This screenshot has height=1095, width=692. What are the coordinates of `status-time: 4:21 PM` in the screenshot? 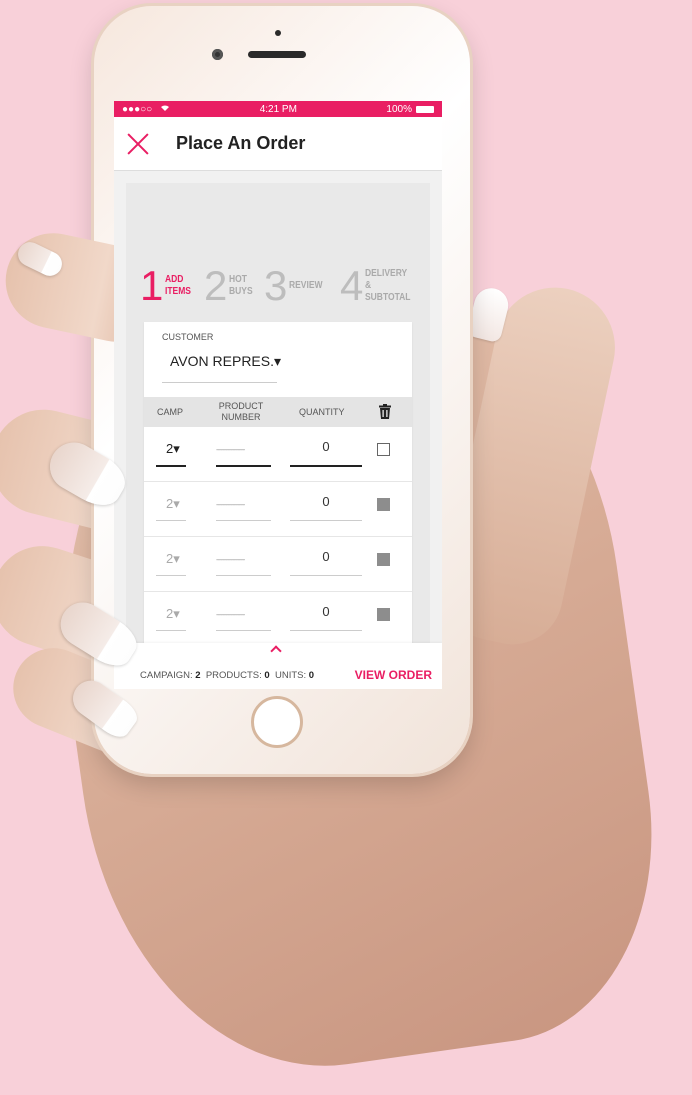 It's located at (278, 109).